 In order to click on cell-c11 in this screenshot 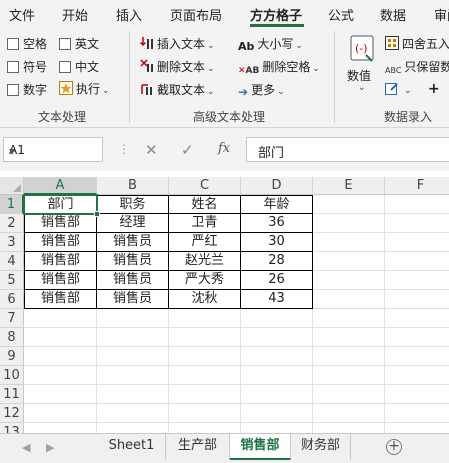, I will do `click(205, 394)`.